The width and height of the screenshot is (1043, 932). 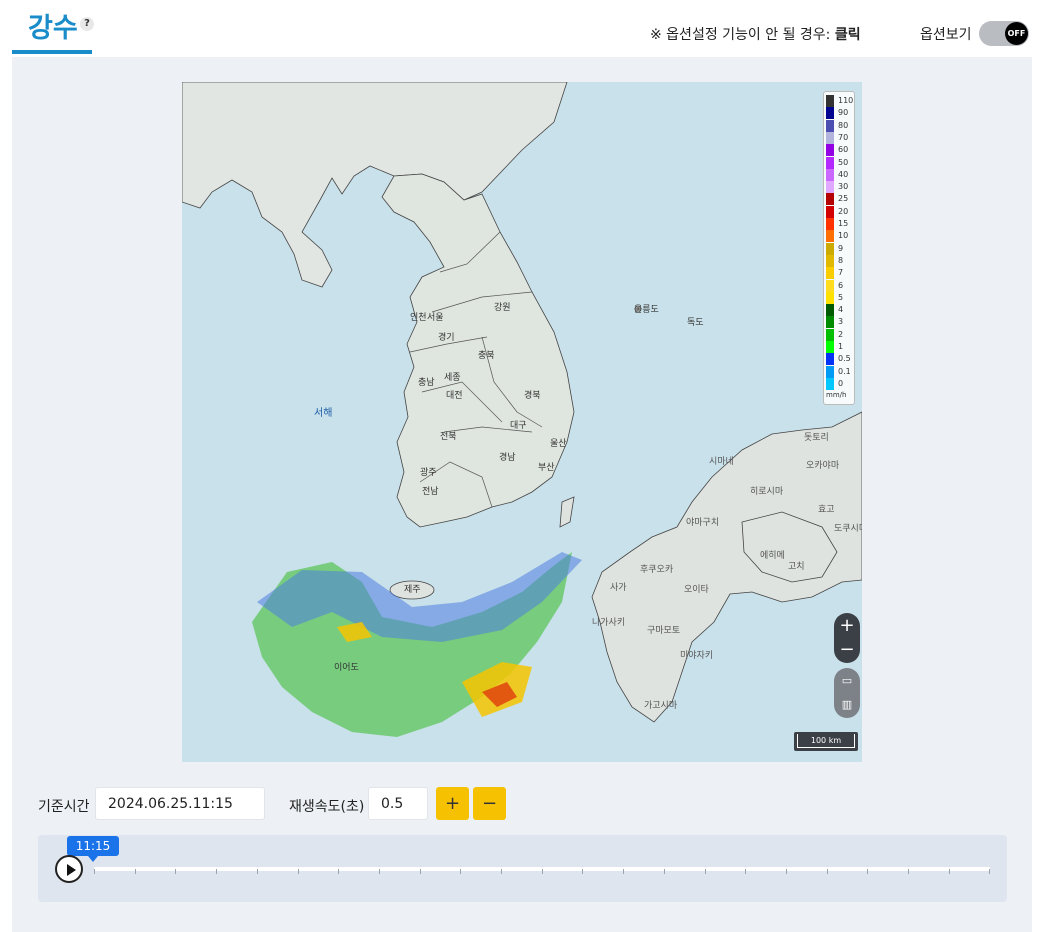 What do you see at coordinates (841, 383) in the screenshot?
I see `legend-value: 0` at bounding box center [841, 383].